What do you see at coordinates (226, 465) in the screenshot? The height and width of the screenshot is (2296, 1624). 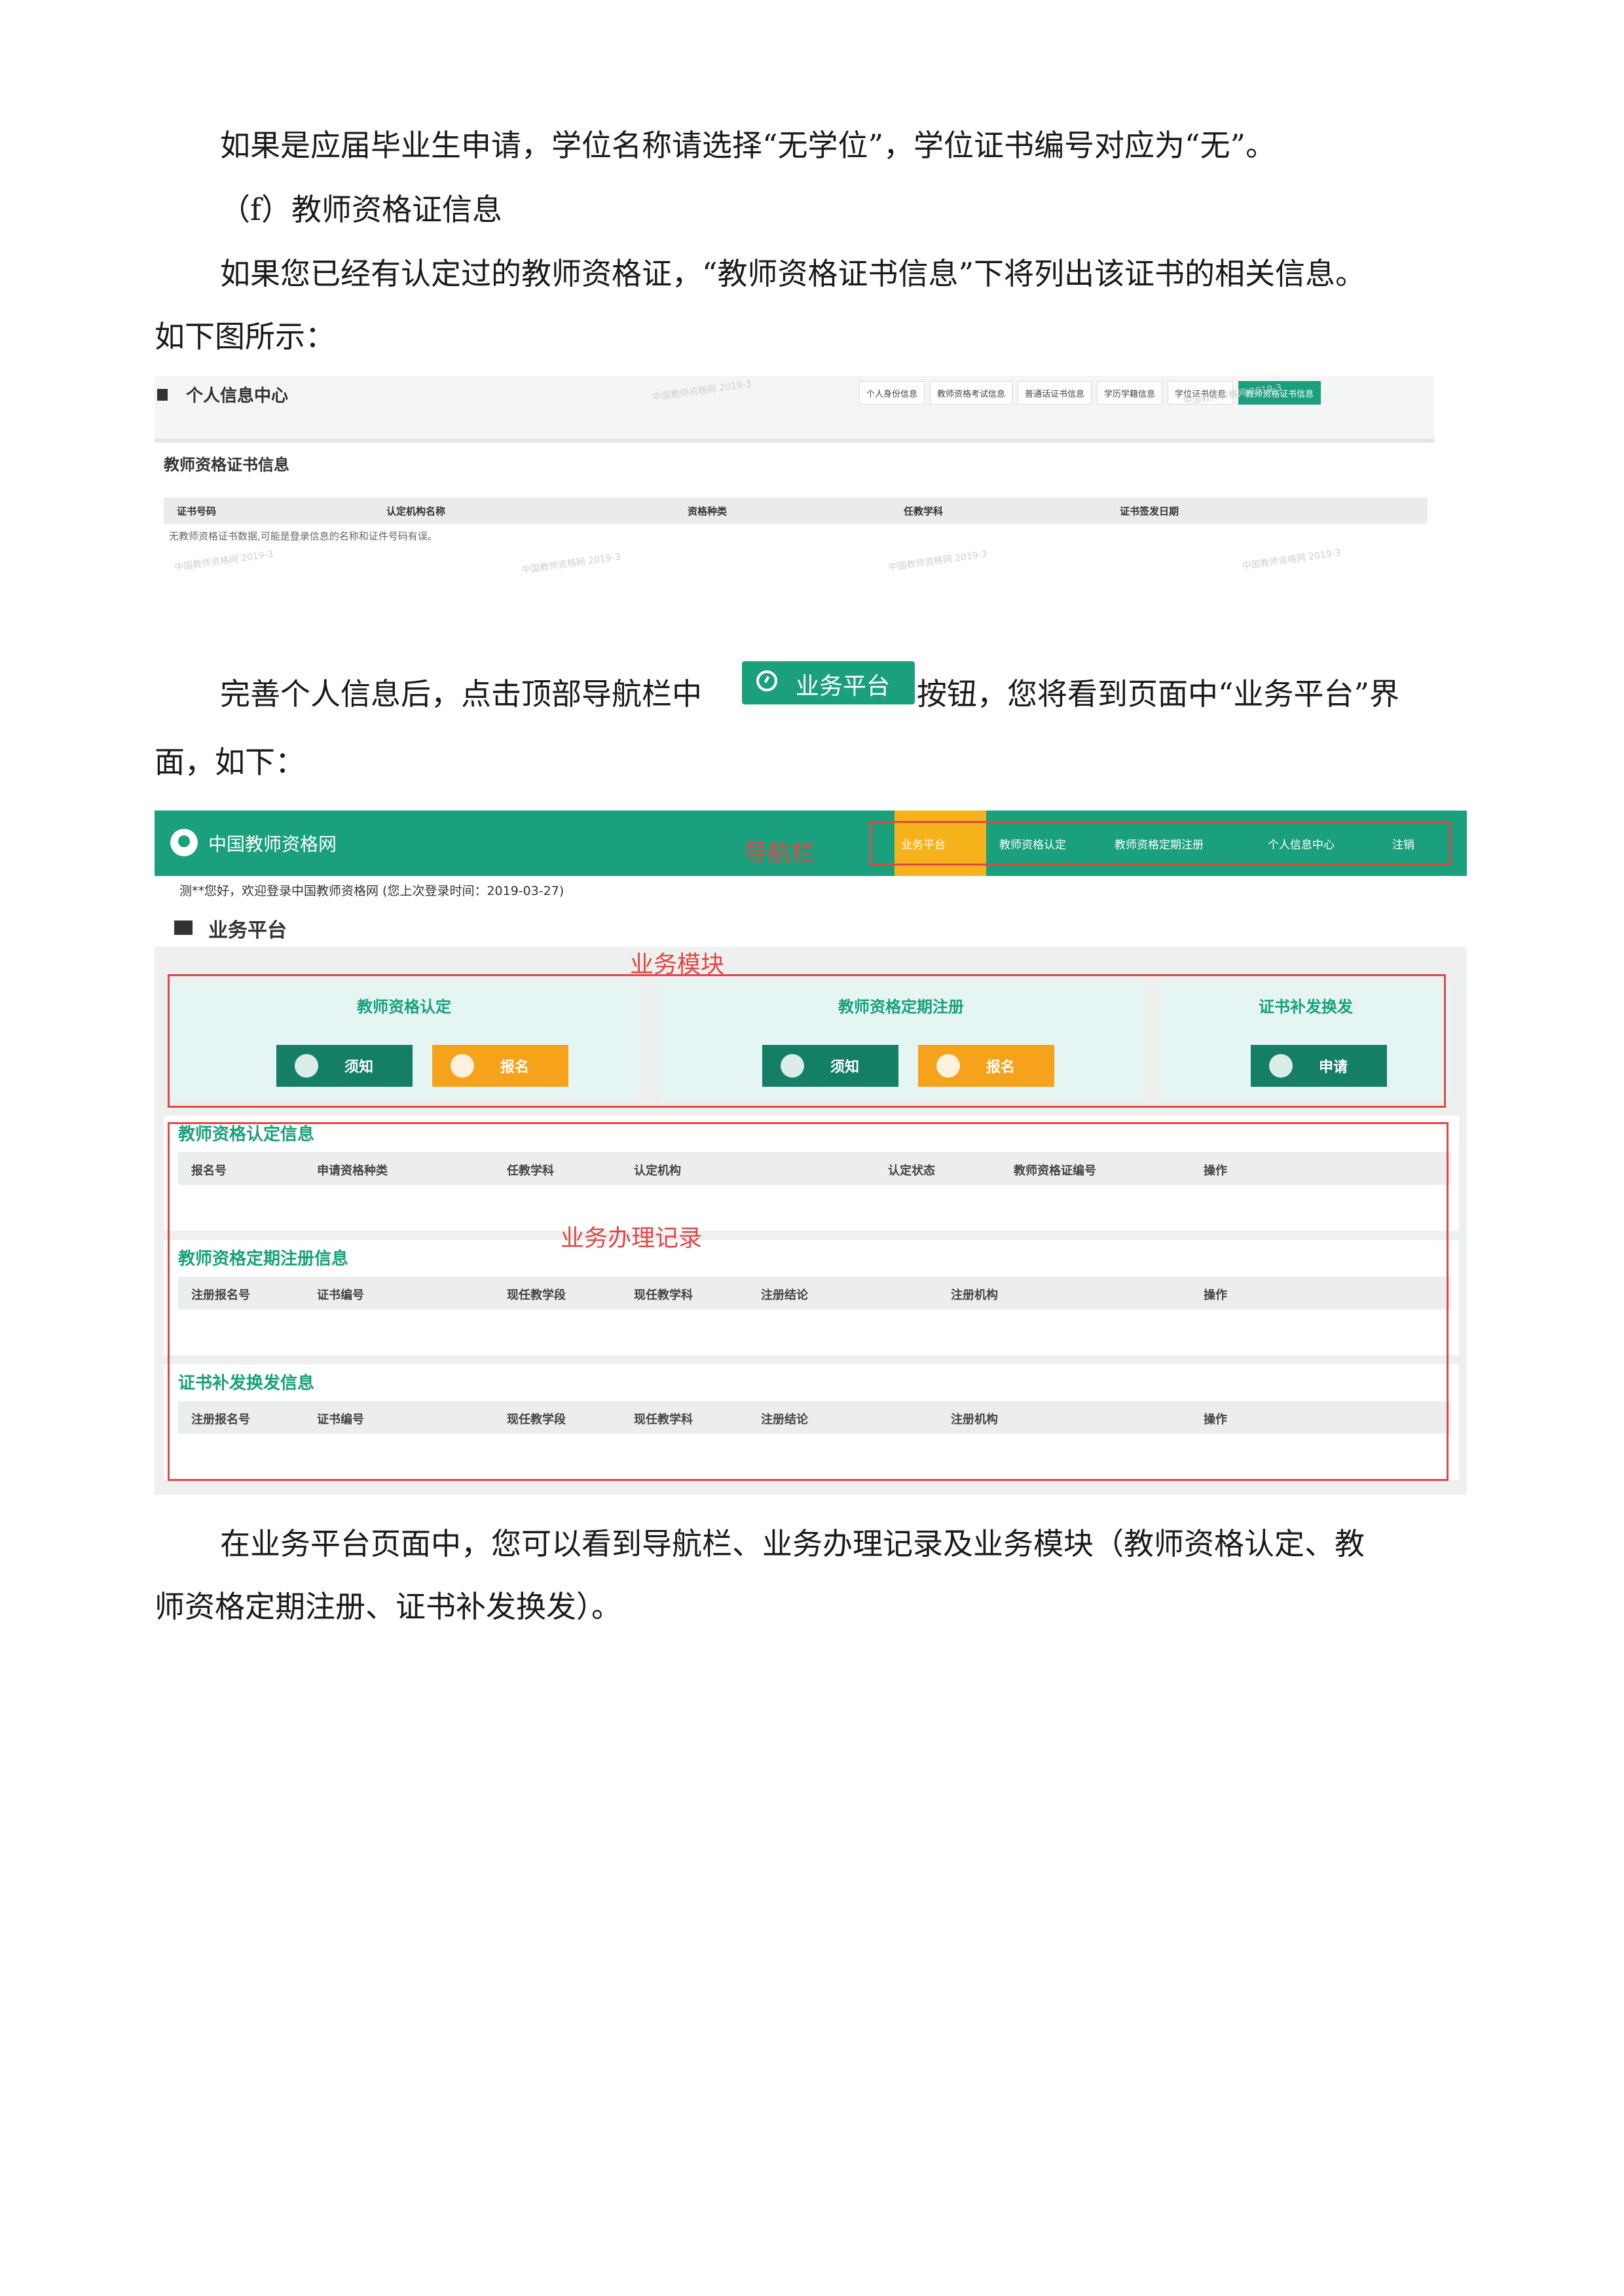 I see `figure1-section-title: 教师资格证书信息` at bounding box center [226, 465].